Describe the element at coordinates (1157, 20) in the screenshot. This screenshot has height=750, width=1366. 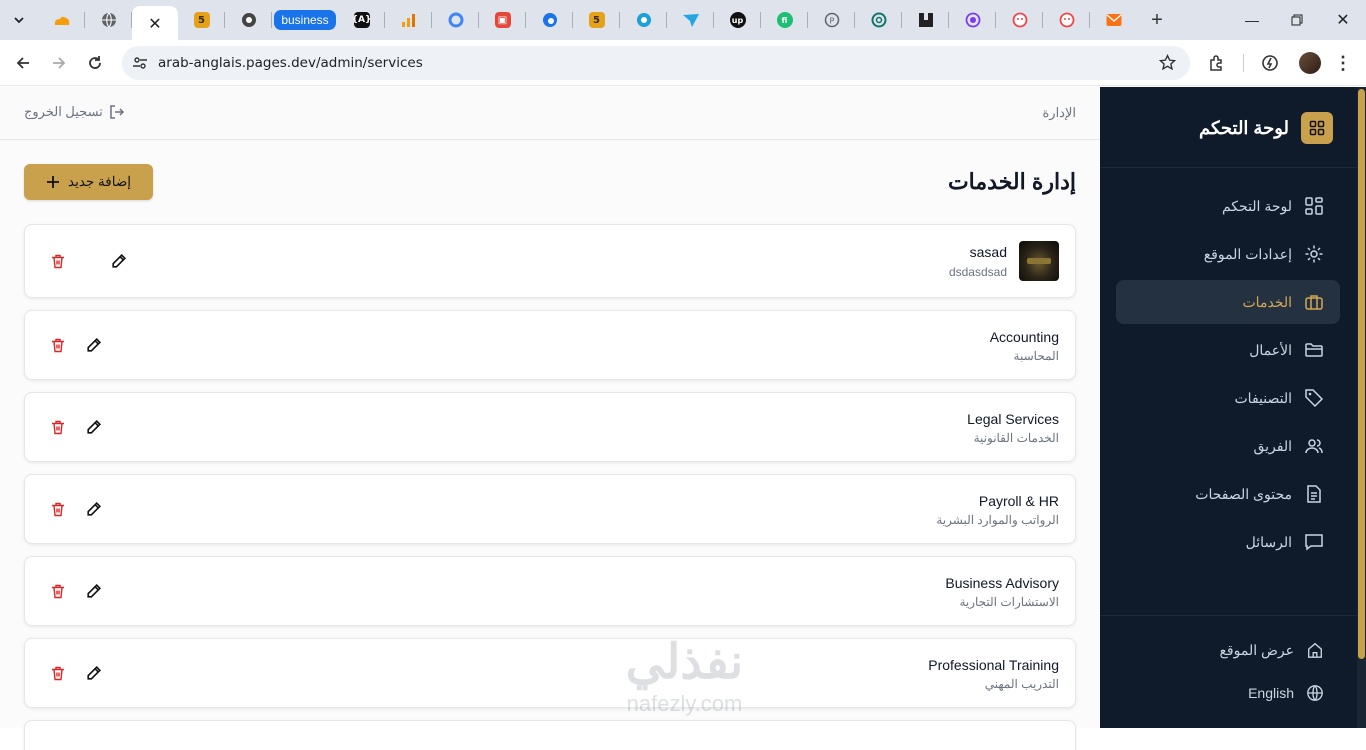
I see `new-tab-button: +` at that location.